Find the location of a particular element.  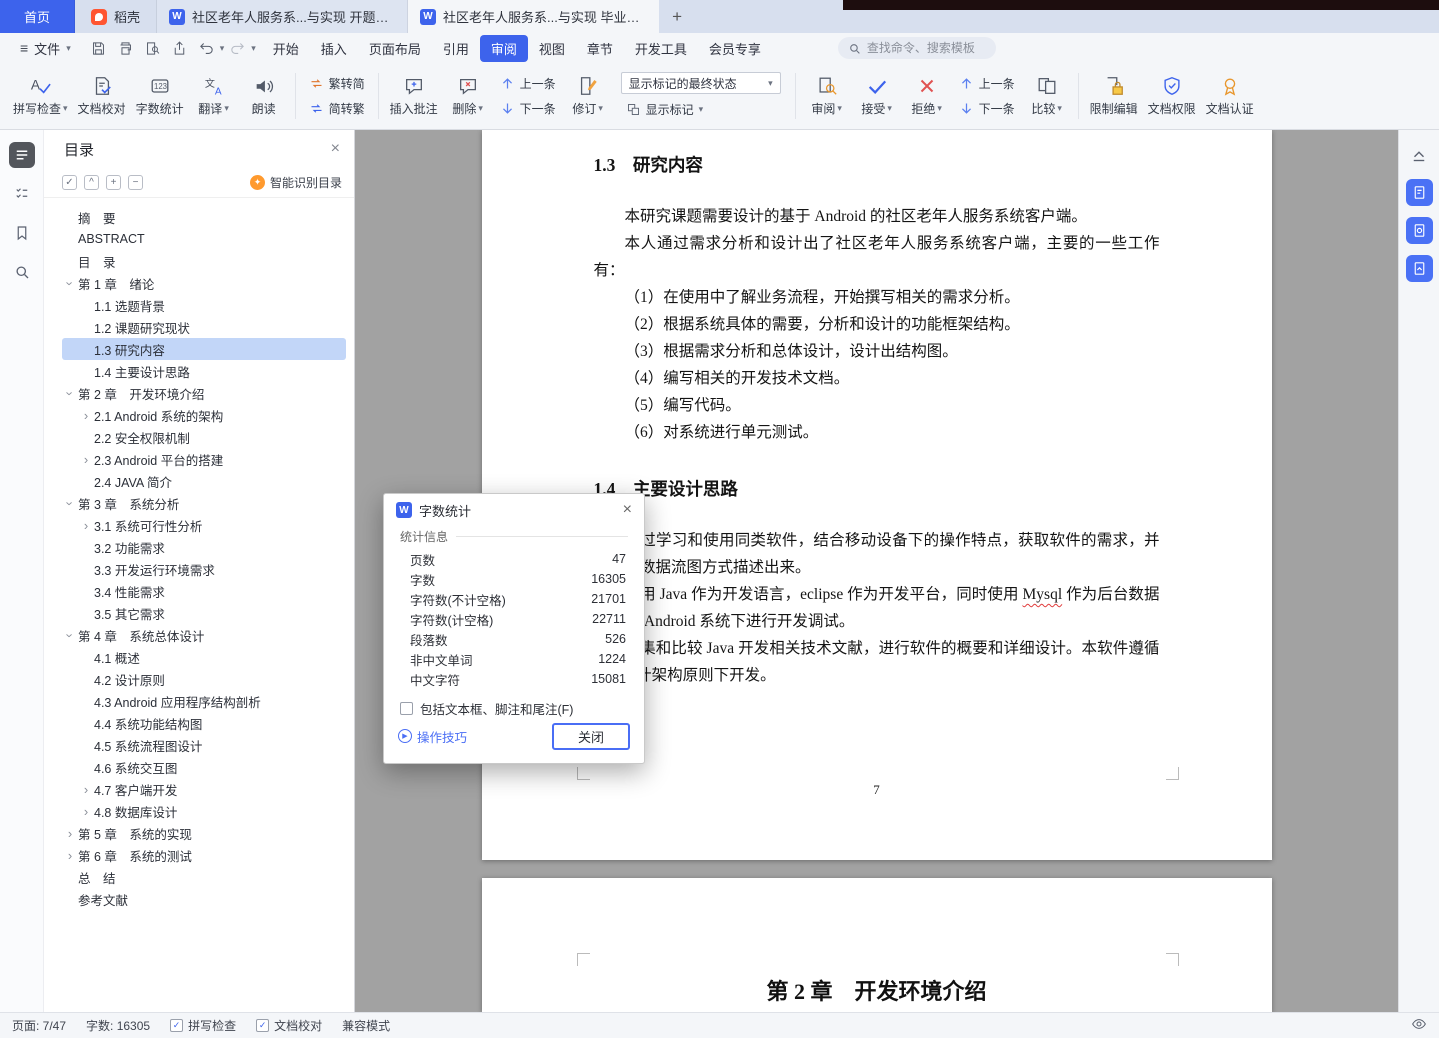

file-menu-button: ≡ 文件 ▾ is located at coordinates (45, 48).